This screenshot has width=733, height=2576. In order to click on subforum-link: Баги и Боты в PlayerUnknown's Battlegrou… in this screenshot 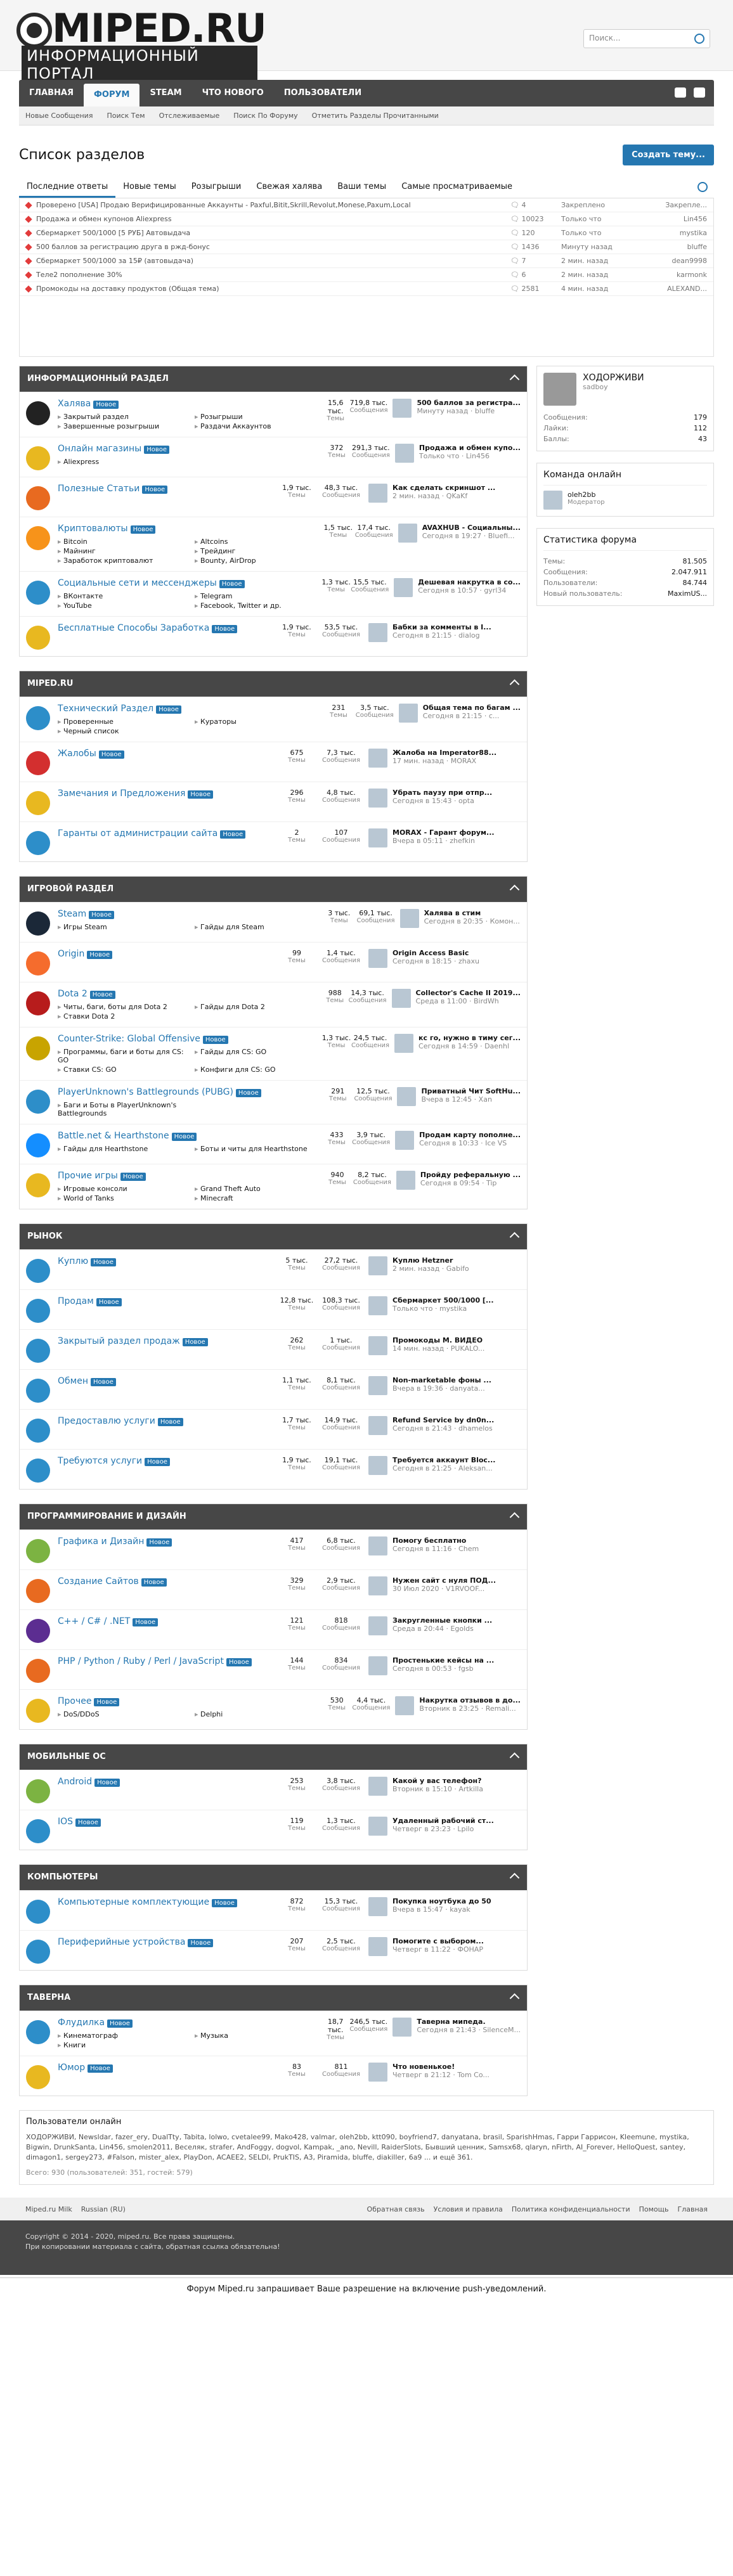, I will do `click(121, 1109)`.